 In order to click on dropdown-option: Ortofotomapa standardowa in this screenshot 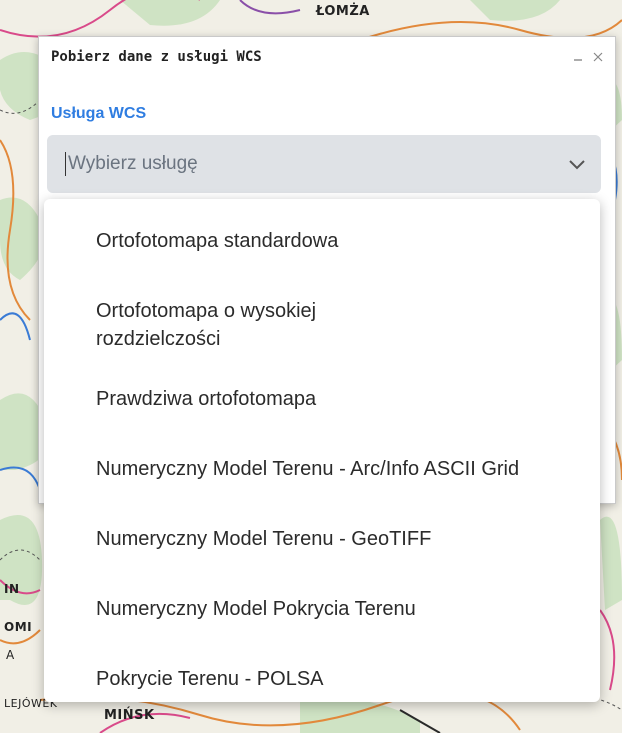, I will do `click(322, 246)`.